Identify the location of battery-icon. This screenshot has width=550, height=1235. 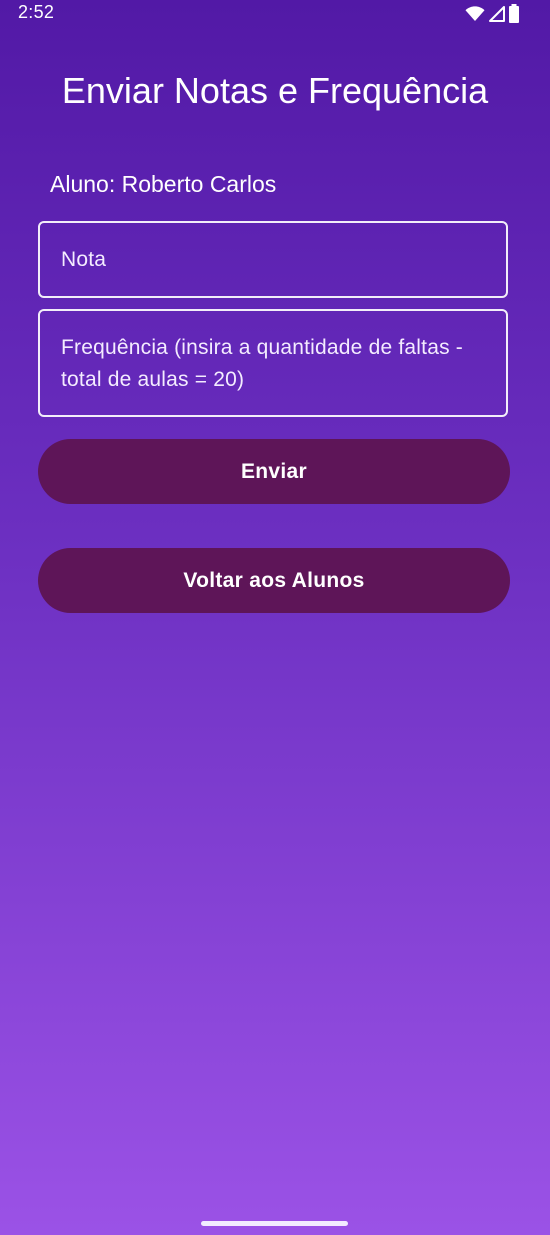
(514, 13).